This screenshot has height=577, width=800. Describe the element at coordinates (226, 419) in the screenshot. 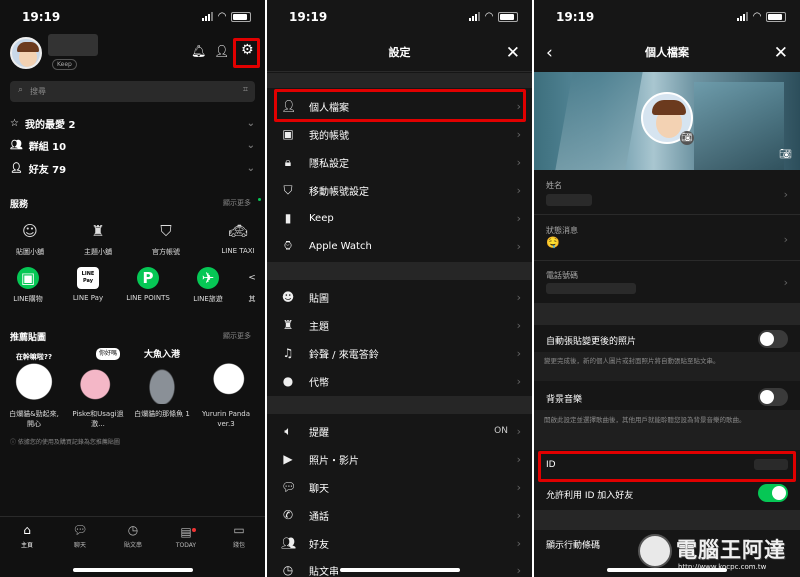

I see `sticker-title: Yururin Panda ver.3` at that location.